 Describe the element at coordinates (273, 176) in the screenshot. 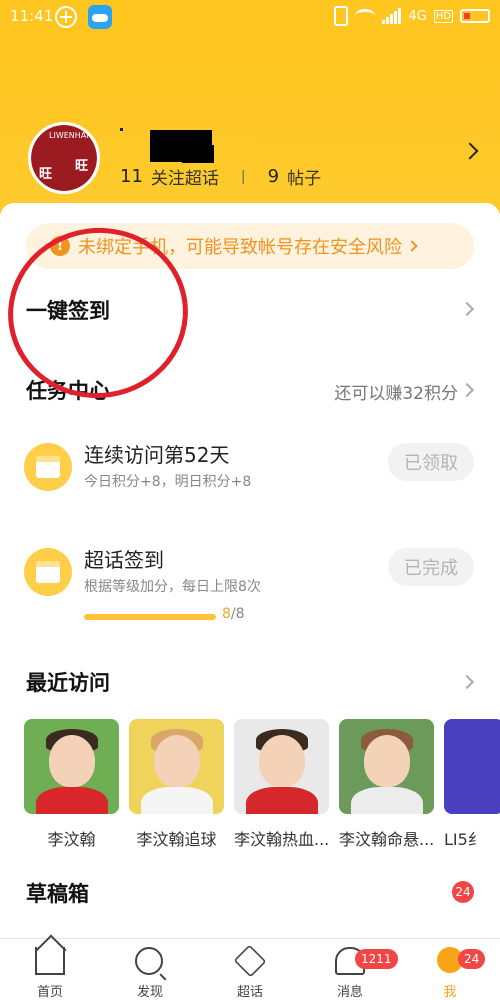

I see `posts-count: 9` at that location.